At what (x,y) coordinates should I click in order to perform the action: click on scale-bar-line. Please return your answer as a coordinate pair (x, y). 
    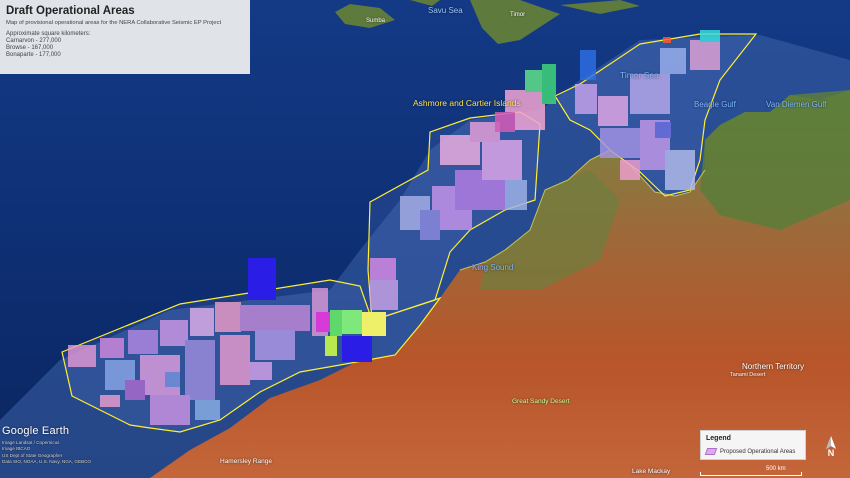
    Looking at the image, I should click on (751, 474).